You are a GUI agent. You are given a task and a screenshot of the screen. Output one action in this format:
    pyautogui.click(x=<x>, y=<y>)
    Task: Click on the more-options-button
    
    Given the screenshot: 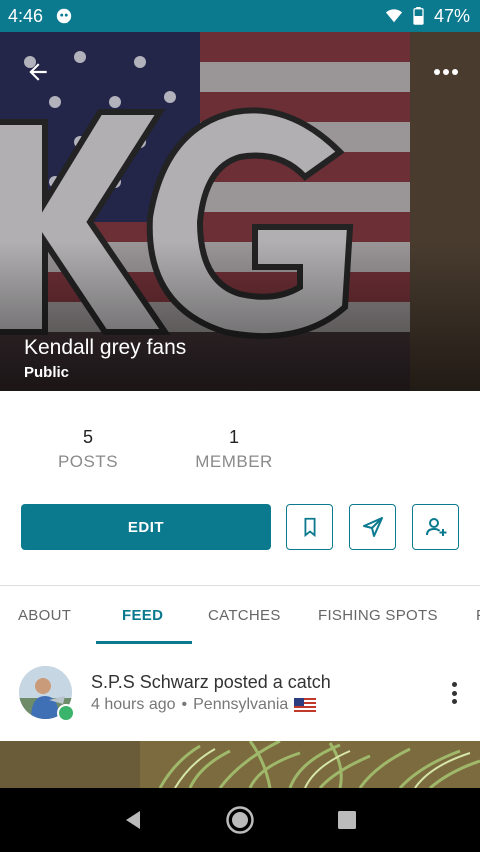 What is the action you would take?
    pyautogui.click(x=446, y=72)
    